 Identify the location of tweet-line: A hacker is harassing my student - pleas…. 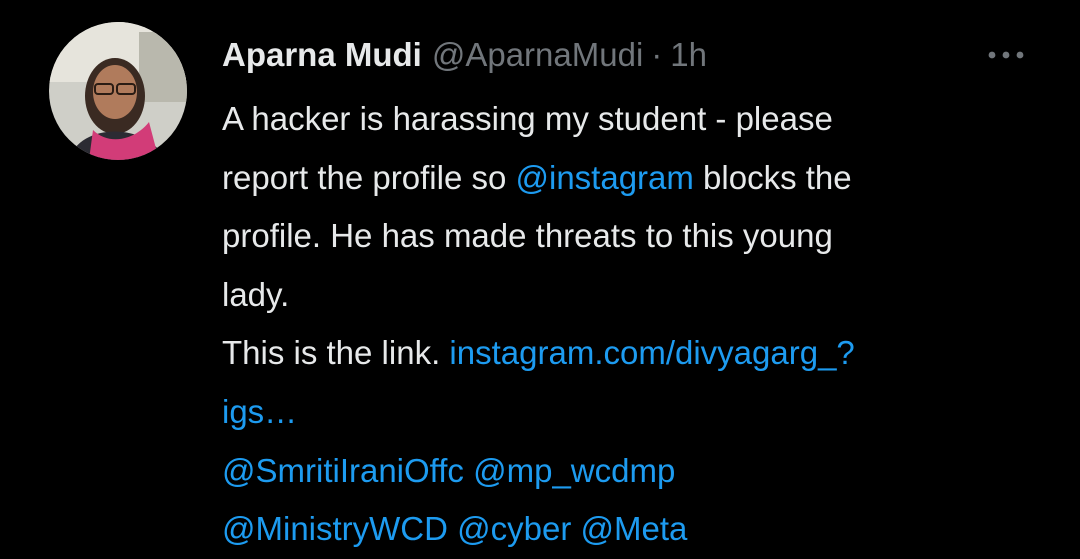
(637, 119).